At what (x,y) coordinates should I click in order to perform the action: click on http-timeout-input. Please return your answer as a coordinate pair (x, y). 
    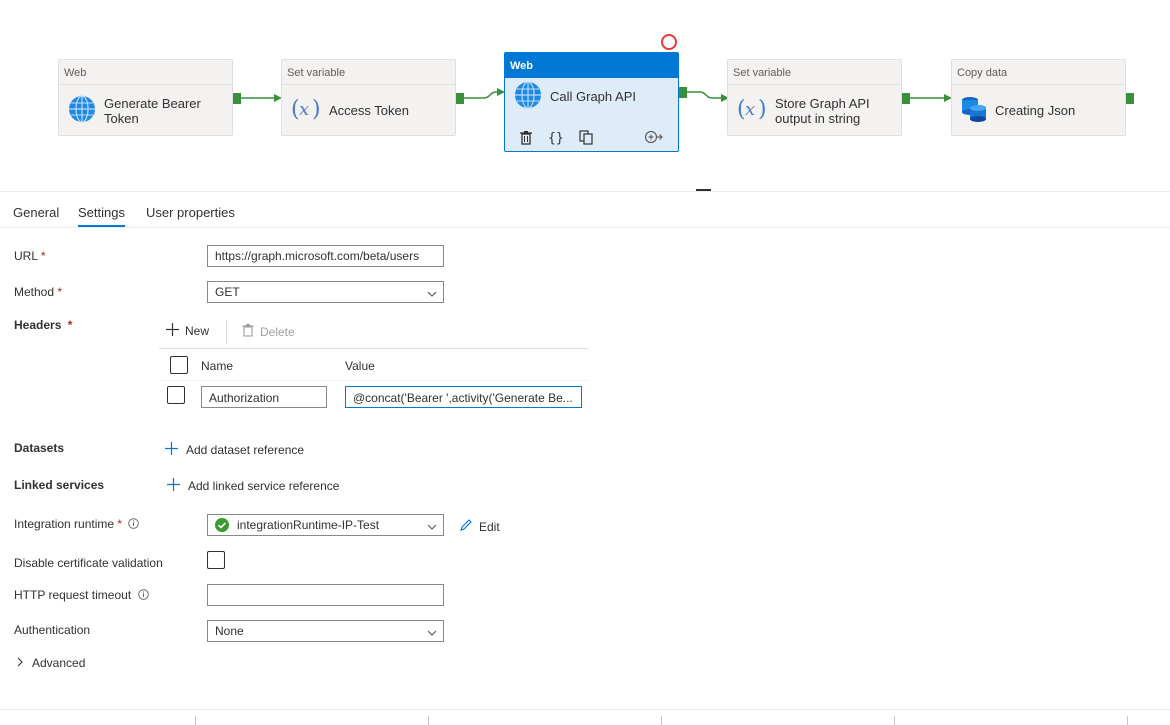
    Looking at the image, I should click on (325, 595).